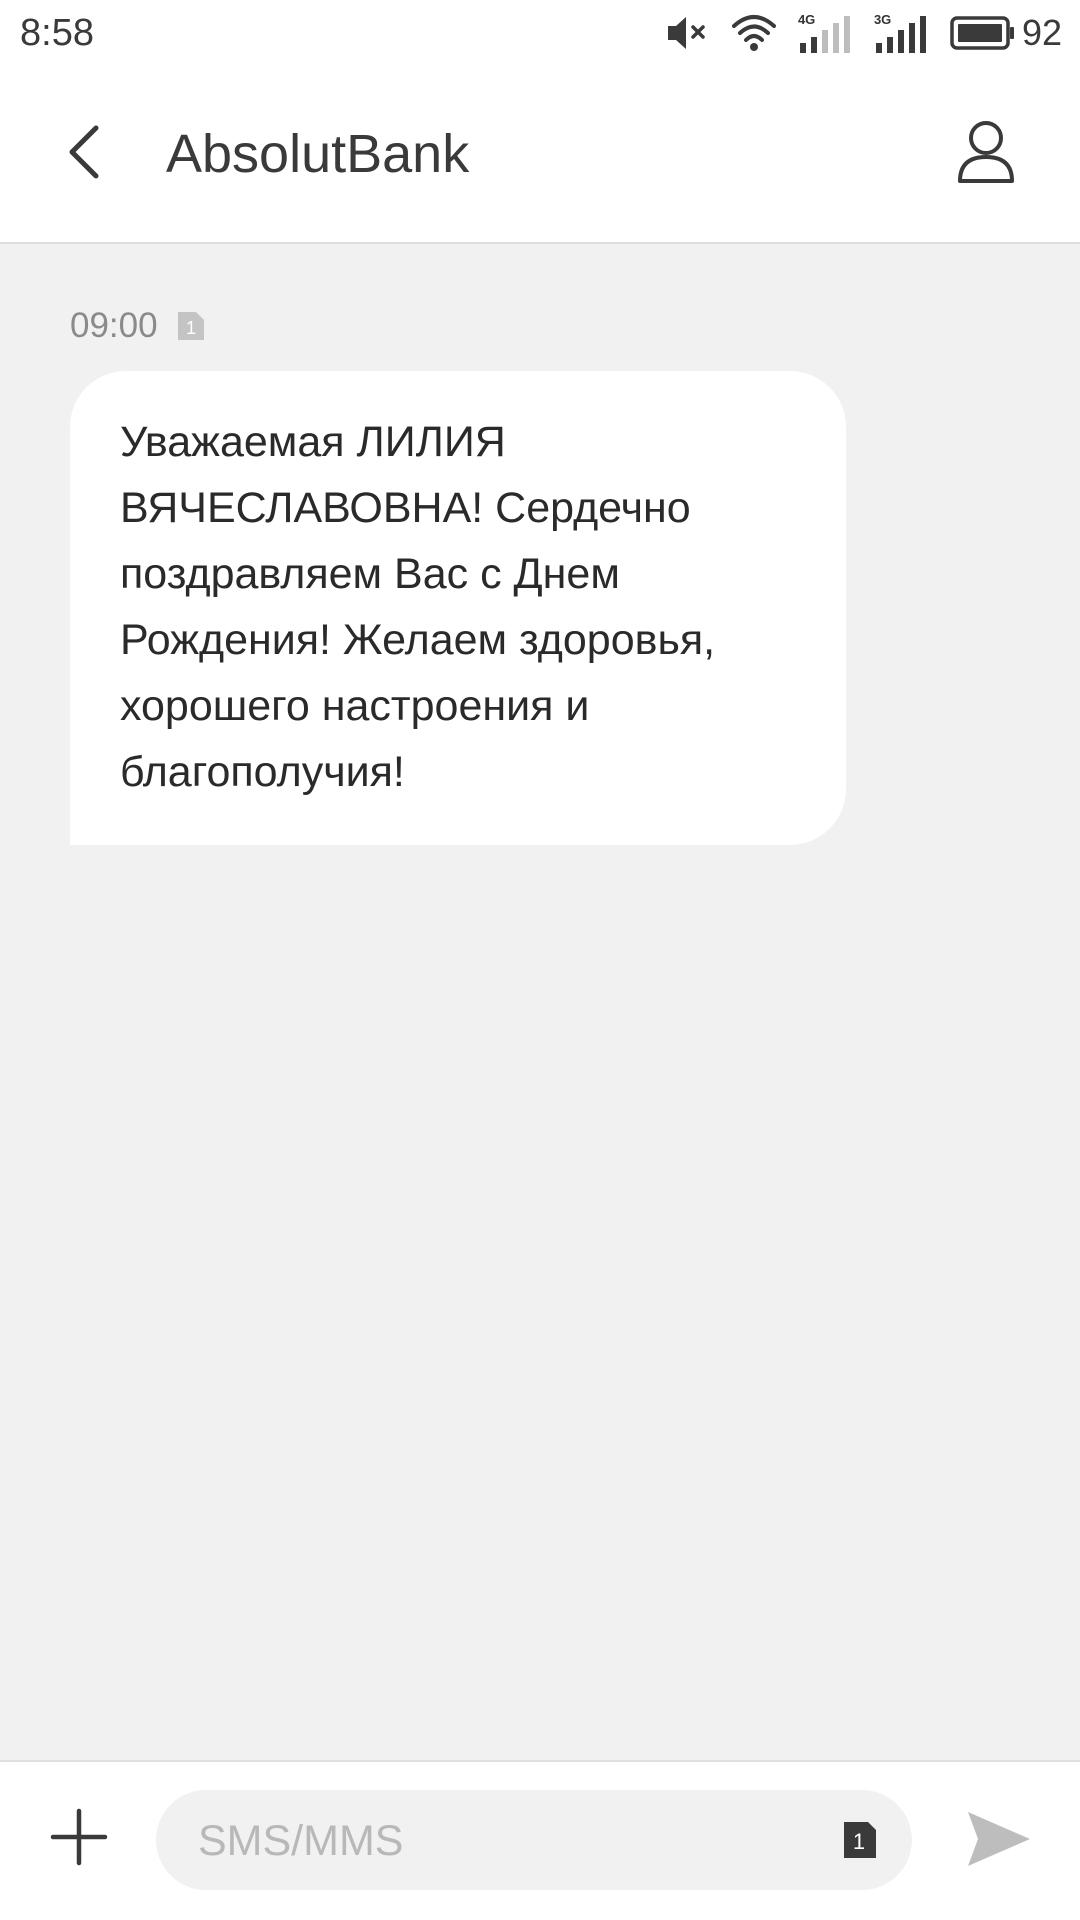 This screenshot has height=1920, width=1080. What do you see at coordinates (483, 1841) in the screenshot?
I see `message-input` at bounding box center [483, 1841].